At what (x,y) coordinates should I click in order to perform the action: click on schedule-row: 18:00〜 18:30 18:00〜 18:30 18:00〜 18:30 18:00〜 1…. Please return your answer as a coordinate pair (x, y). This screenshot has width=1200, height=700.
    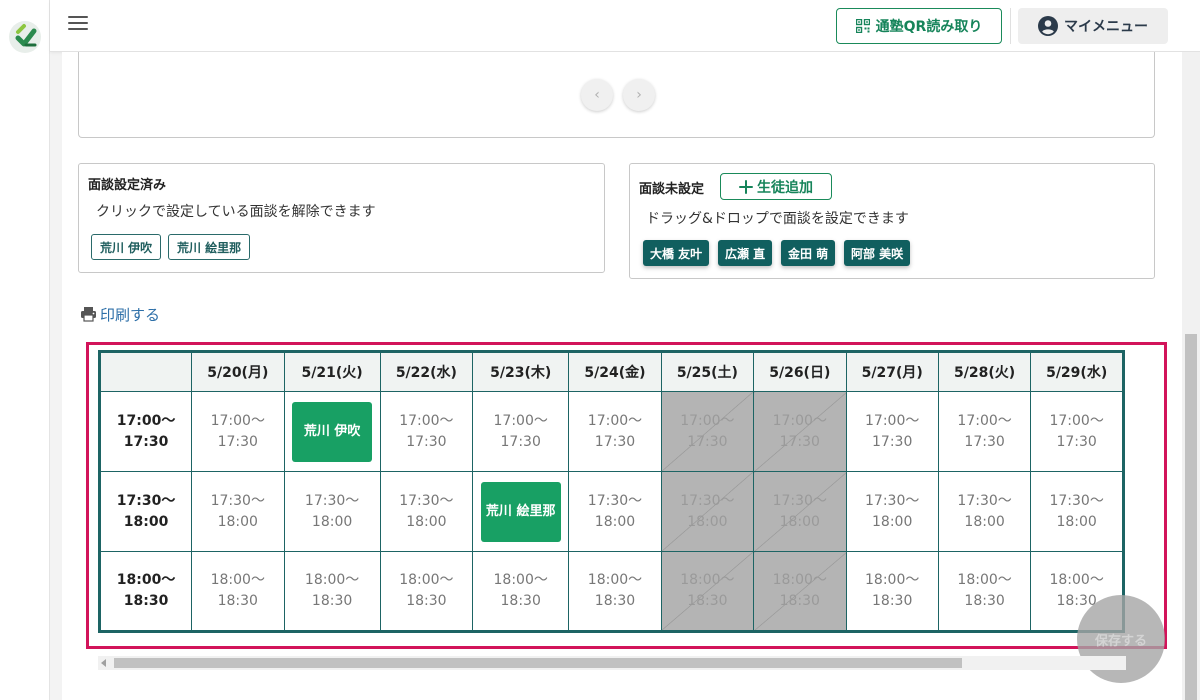
    Looking at the image, I should click on (611, 591).